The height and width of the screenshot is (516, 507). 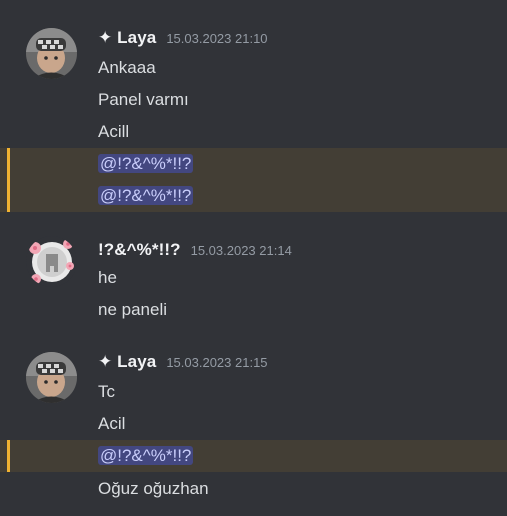 What do you see at coordinates (253, 100) in the screenshot?
I see `message-line: Panel varmı` at bounding box center [253, 100].